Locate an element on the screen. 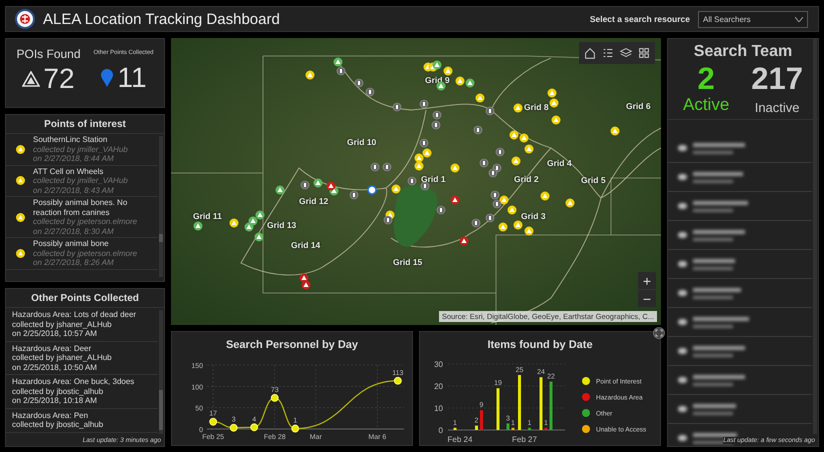 The width and height of the screenshot is (824, 452). caret-icon is located at coordinates (799, 19).